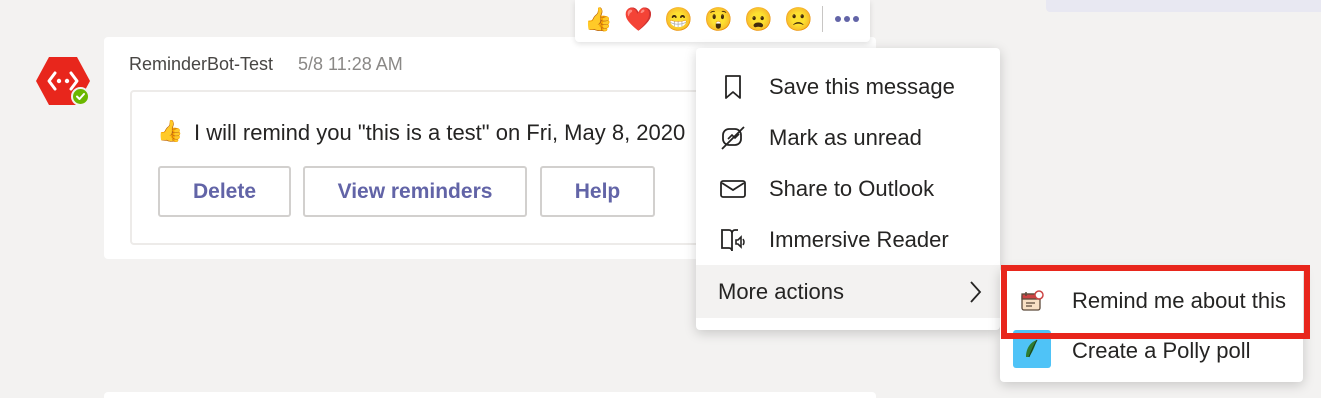 Image resolution: width=1321 pixels, height=398 pixels. What do you see at coordinates (733, 138) in the screenshot?
I see `mark-unread-icon` at bounding box center [733, 138].